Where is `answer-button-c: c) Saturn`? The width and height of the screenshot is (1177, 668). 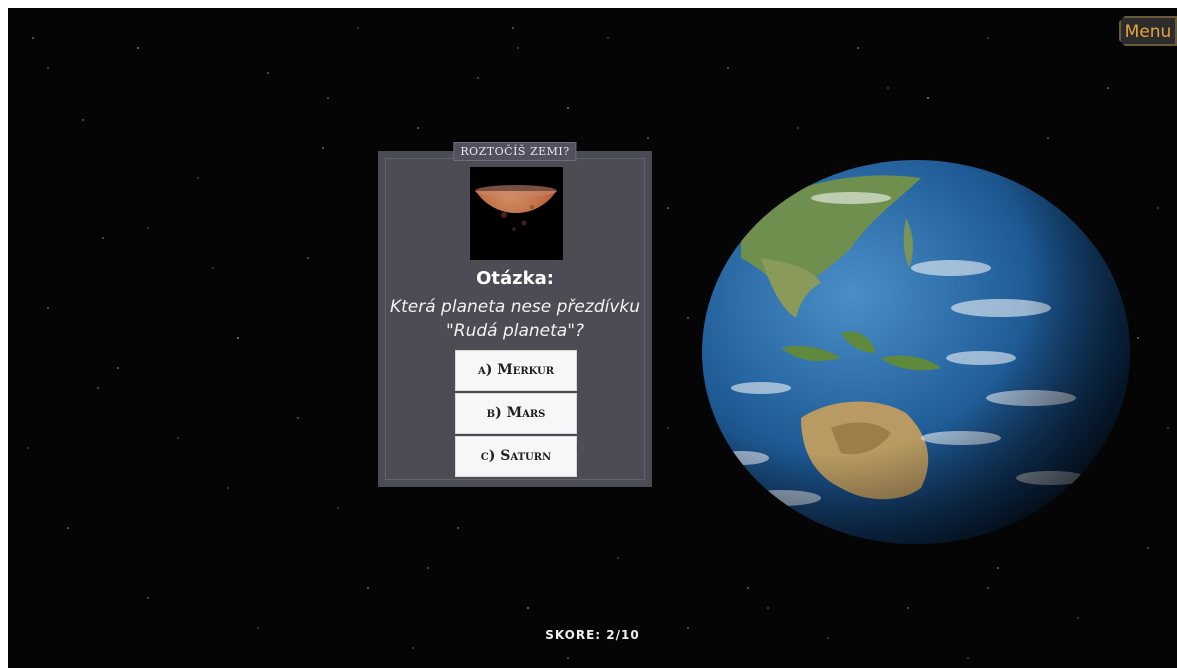
answer-button-c: c) Saturn is located at coordinates (516, 456).